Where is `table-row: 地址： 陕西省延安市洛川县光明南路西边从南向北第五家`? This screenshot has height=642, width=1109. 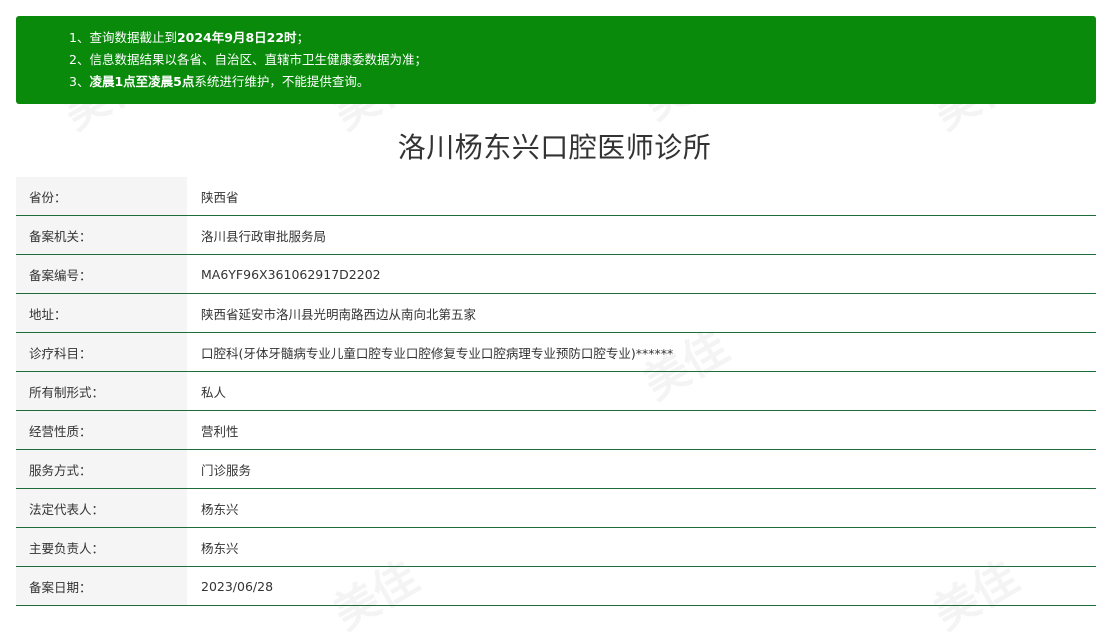
table-row: 地址： 陕西省延安市洛川县光明南路西边从南向北第五家 is located at coordinates (556, 313).